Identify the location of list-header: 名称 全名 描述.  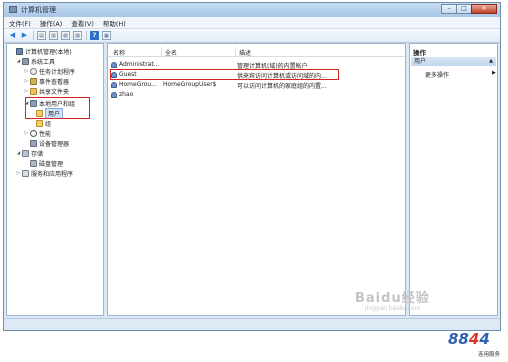
(256, 52).